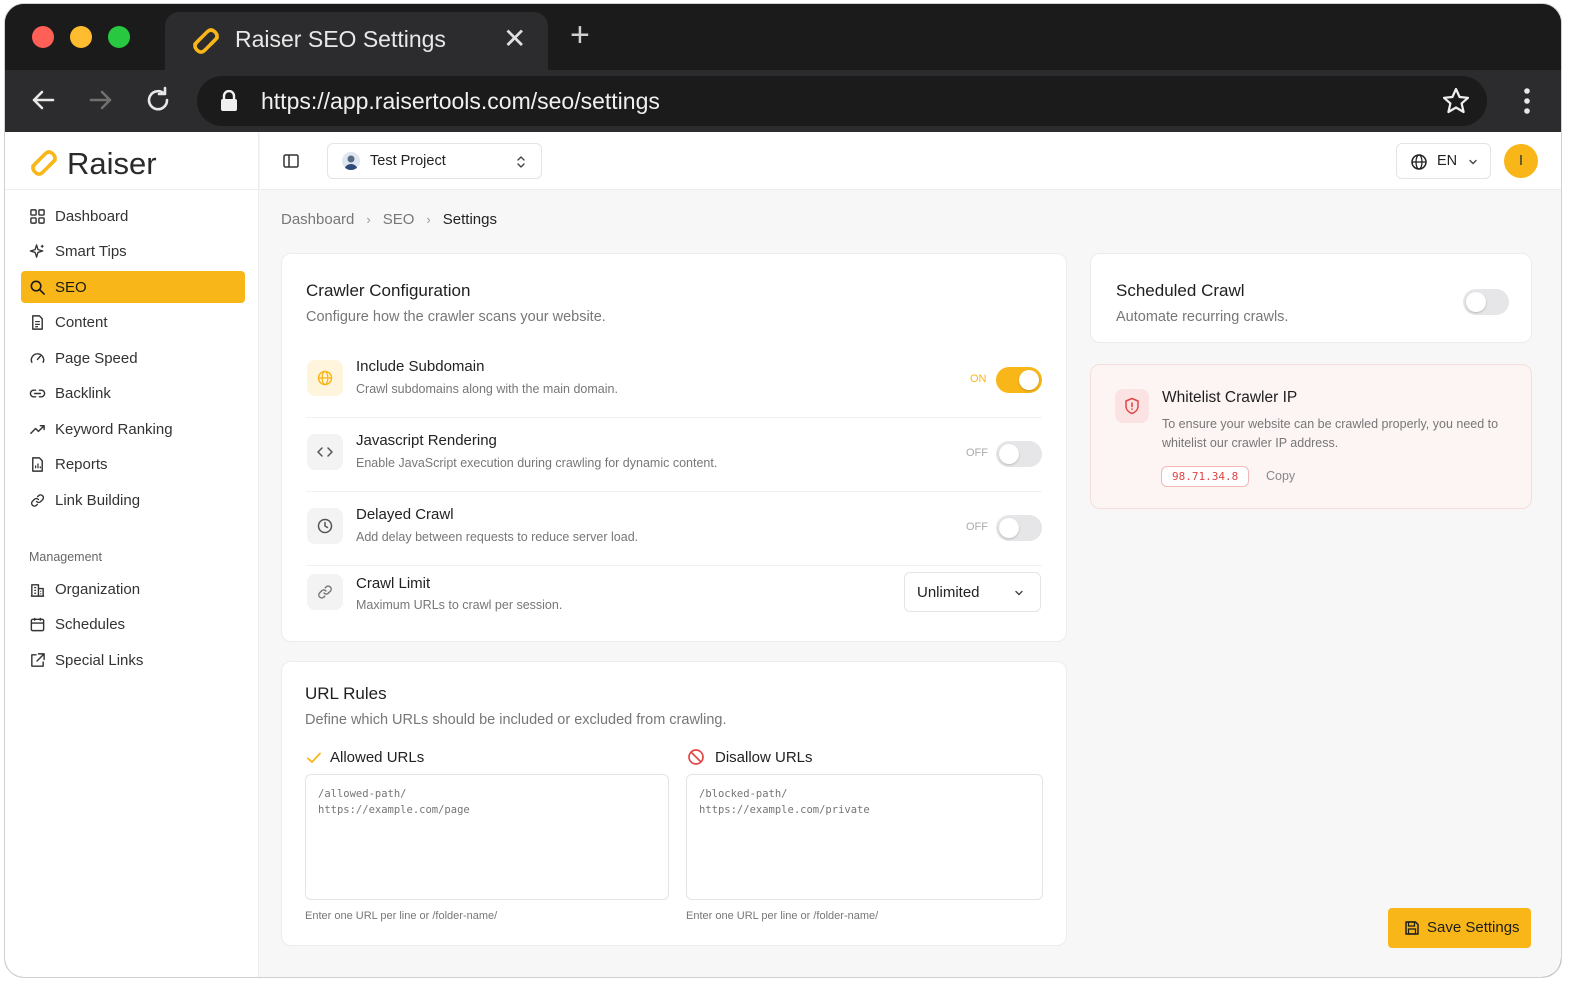 Image resolution: width=1586 pixels, height=992 pixels. I want to click on sidebar-item-label: Dashboard, so click(92, 216).